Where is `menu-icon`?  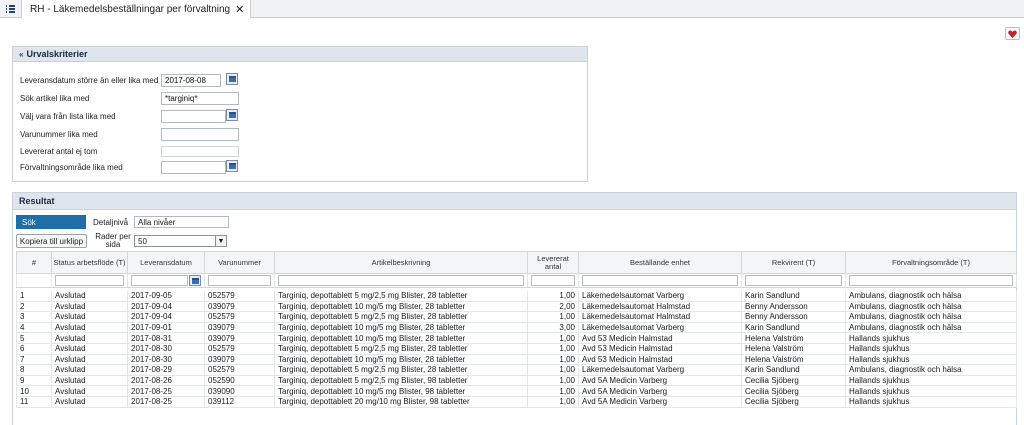 menu-icon is located at coordinates (10, 9).